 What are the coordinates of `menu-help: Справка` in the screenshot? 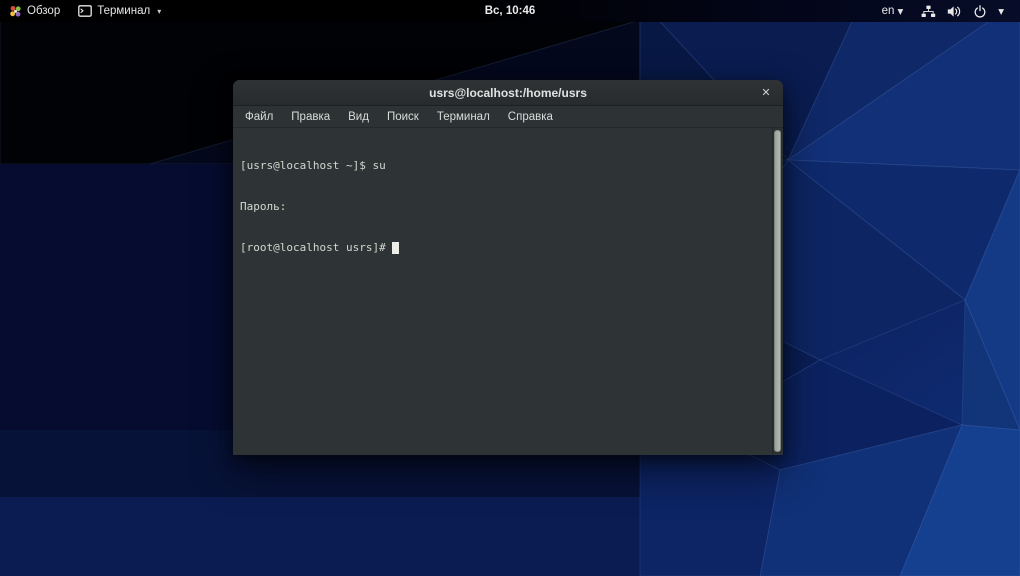 It's located at (530, 116).